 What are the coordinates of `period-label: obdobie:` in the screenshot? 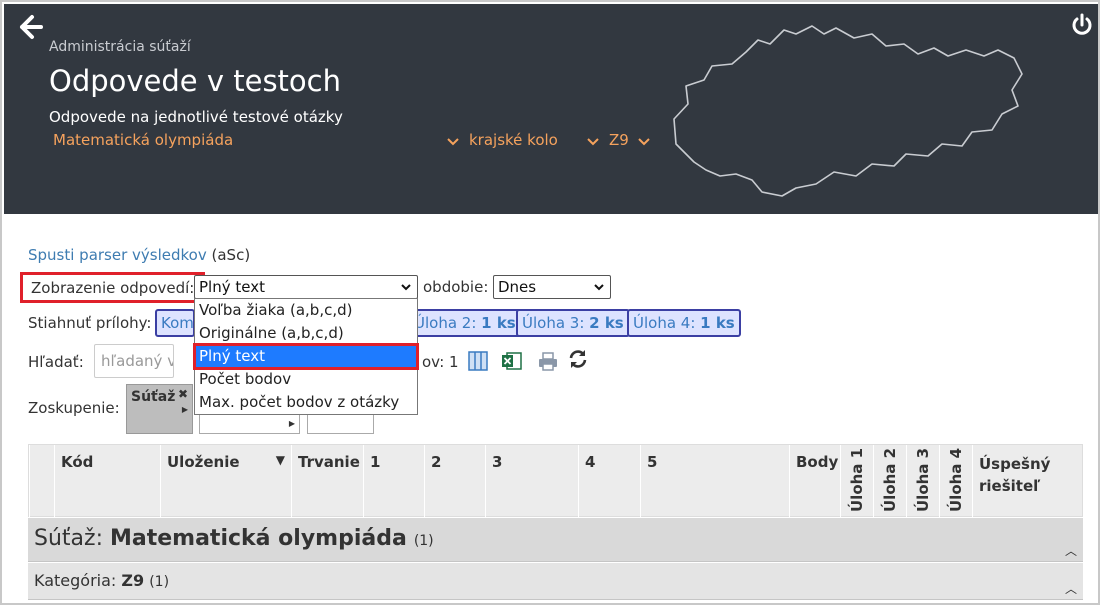 It's located at (456, 287).